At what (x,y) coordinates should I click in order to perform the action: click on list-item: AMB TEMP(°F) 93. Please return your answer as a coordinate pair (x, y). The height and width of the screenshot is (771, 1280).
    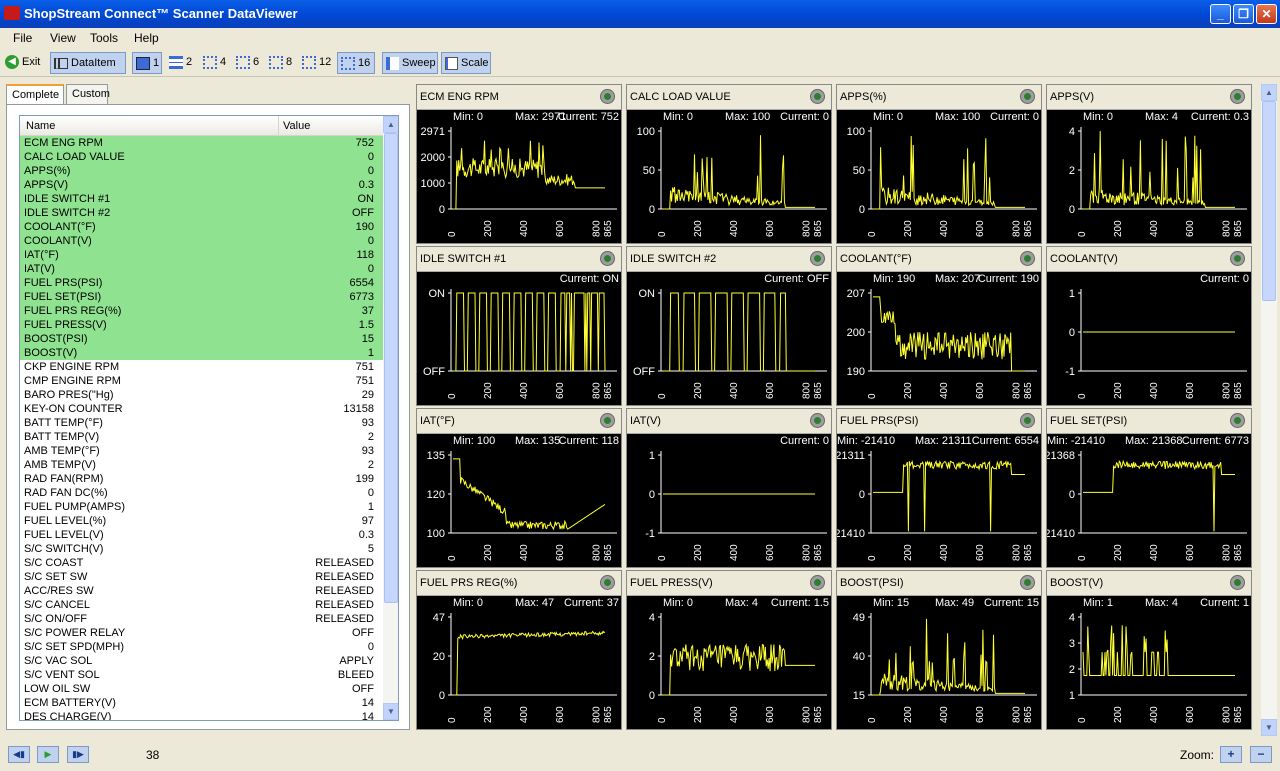
    Looking at the image, I should click on (201, 451).